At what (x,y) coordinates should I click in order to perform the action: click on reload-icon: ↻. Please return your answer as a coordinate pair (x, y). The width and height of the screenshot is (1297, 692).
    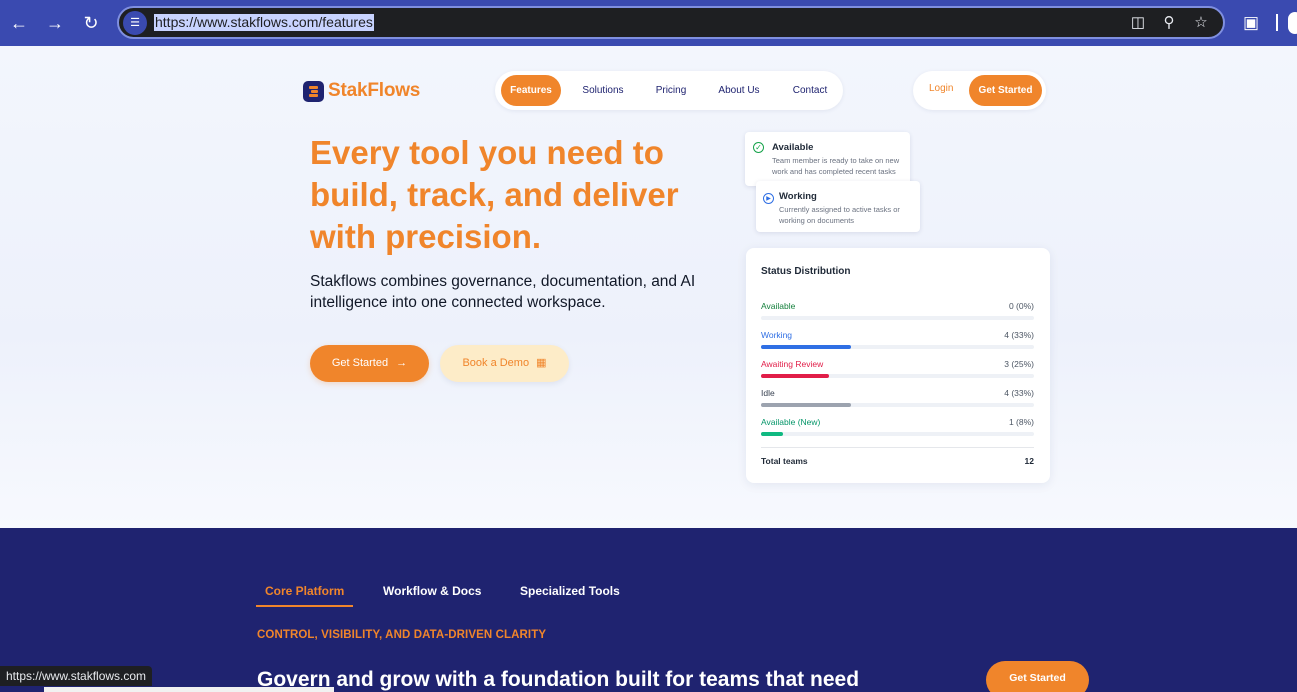
    Looking at the image, I should click on (91, 23).